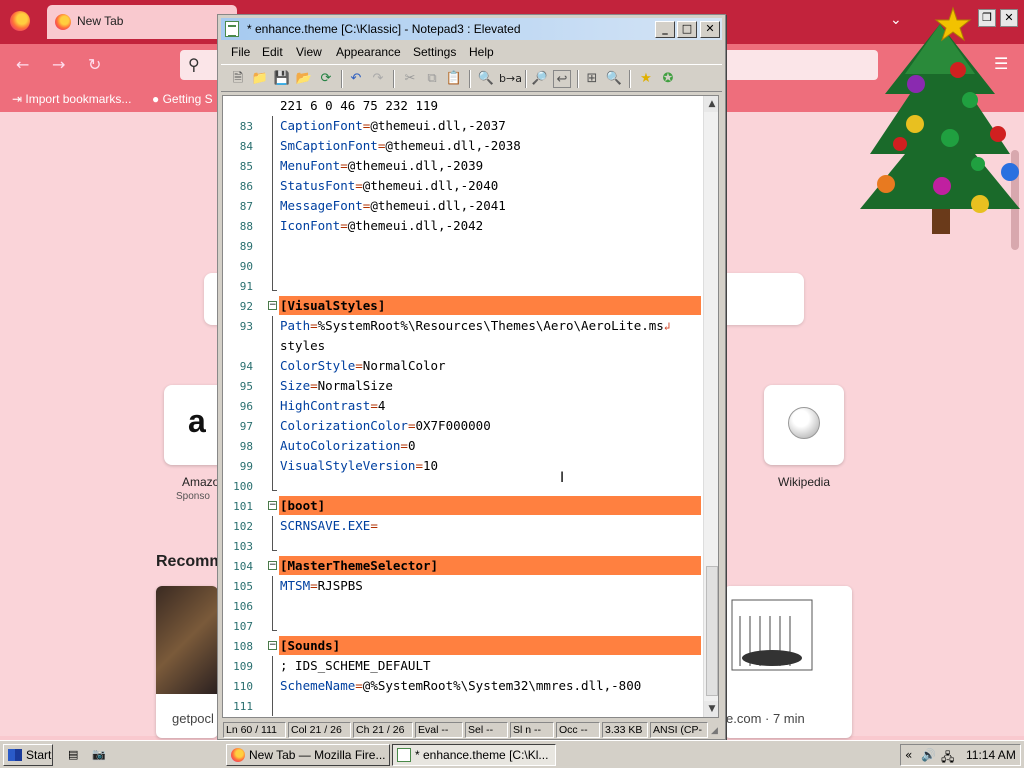 The width and height of the screenshot is (1024, 768). I want to click on status-line: Ln 60 / 111, so click(254, 730).